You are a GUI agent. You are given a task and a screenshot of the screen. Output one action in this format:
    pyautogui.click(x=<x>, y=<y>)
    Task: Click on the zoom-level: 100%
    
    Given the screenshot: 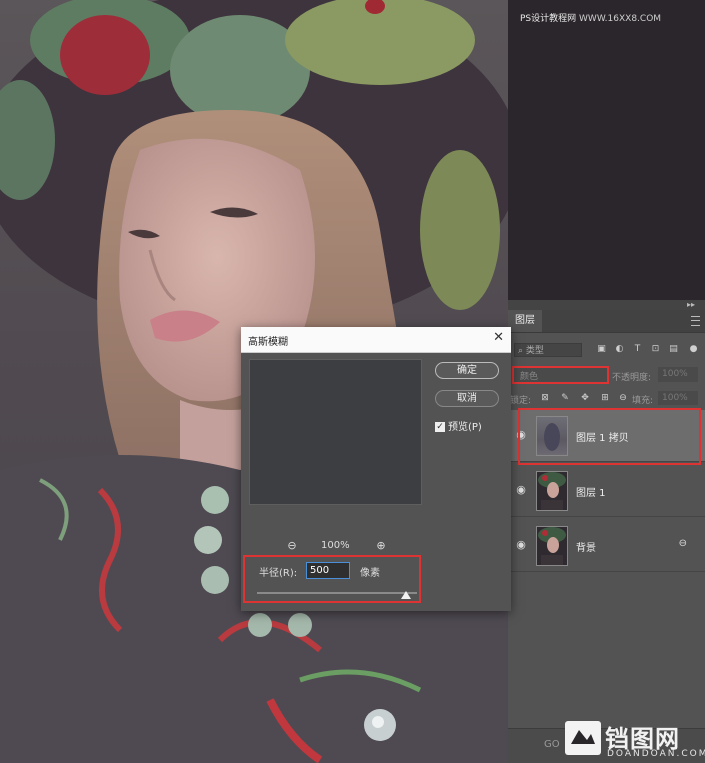 What is the action you would take?
    pyautogui.click(x=335, y=545)
    